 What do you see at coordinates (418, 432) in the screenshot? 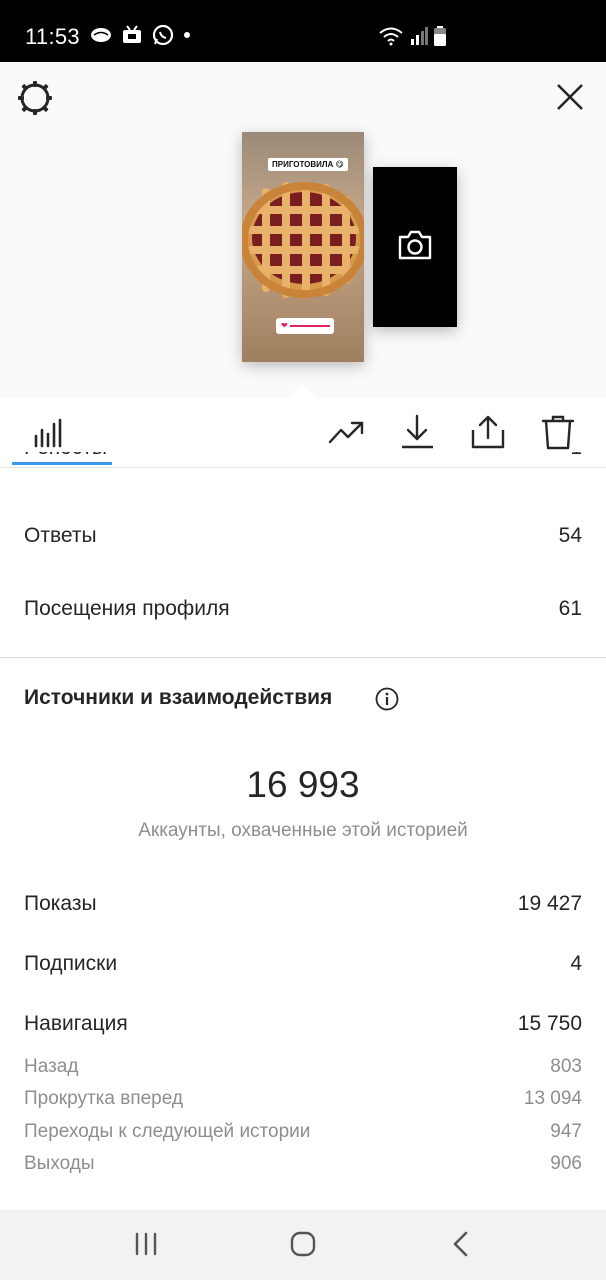
I see `download-icon` at bounding box center [418, 432].